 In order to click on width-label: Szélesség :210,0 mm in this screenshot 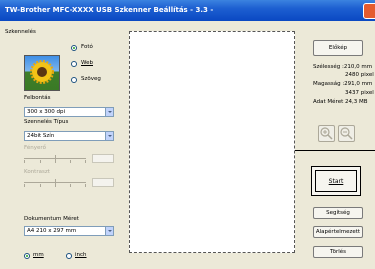, I will do `click(343, 67)`.